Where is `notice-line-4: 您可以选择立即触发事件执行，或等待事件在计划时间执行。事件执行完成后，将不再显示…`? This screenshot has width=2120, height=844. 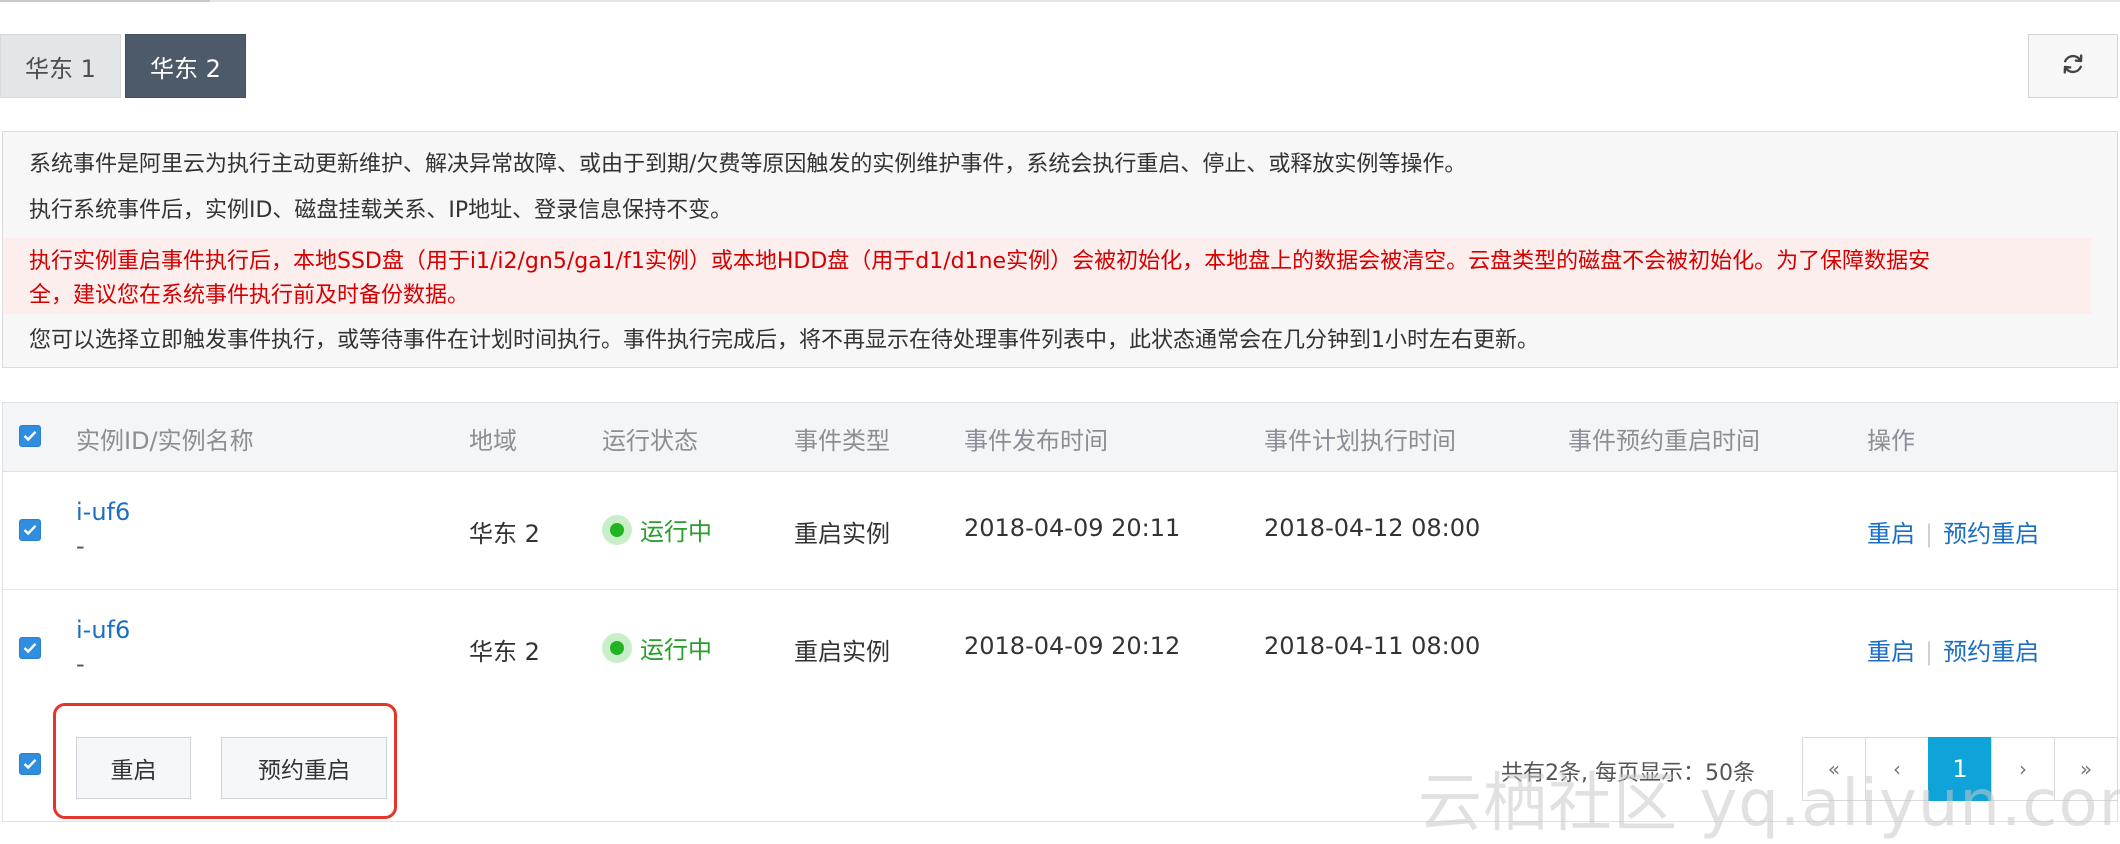 notice-line-4: 您可以选择立即触发事件执行，或等待事件在计划时间执行。事件执行完成后，将不再显示… is located at coordinates (784, 340).